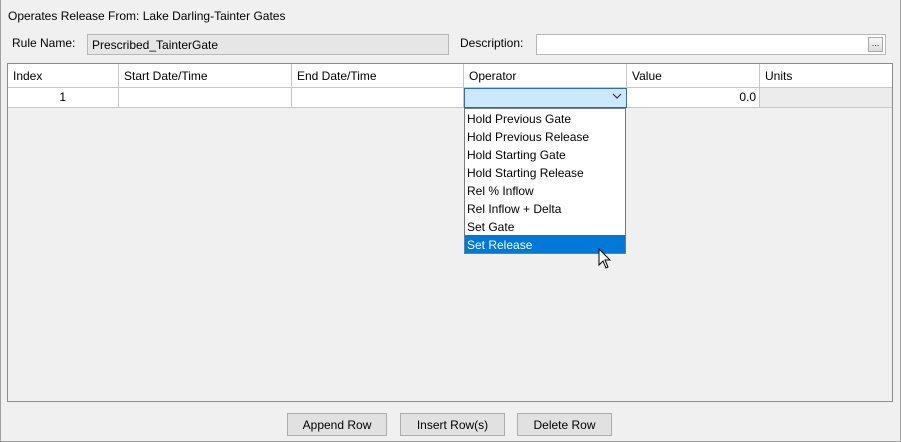  Describe the element at coordinates (693, 75) in the screenshot. I see `column-header-value: Value` at that location.